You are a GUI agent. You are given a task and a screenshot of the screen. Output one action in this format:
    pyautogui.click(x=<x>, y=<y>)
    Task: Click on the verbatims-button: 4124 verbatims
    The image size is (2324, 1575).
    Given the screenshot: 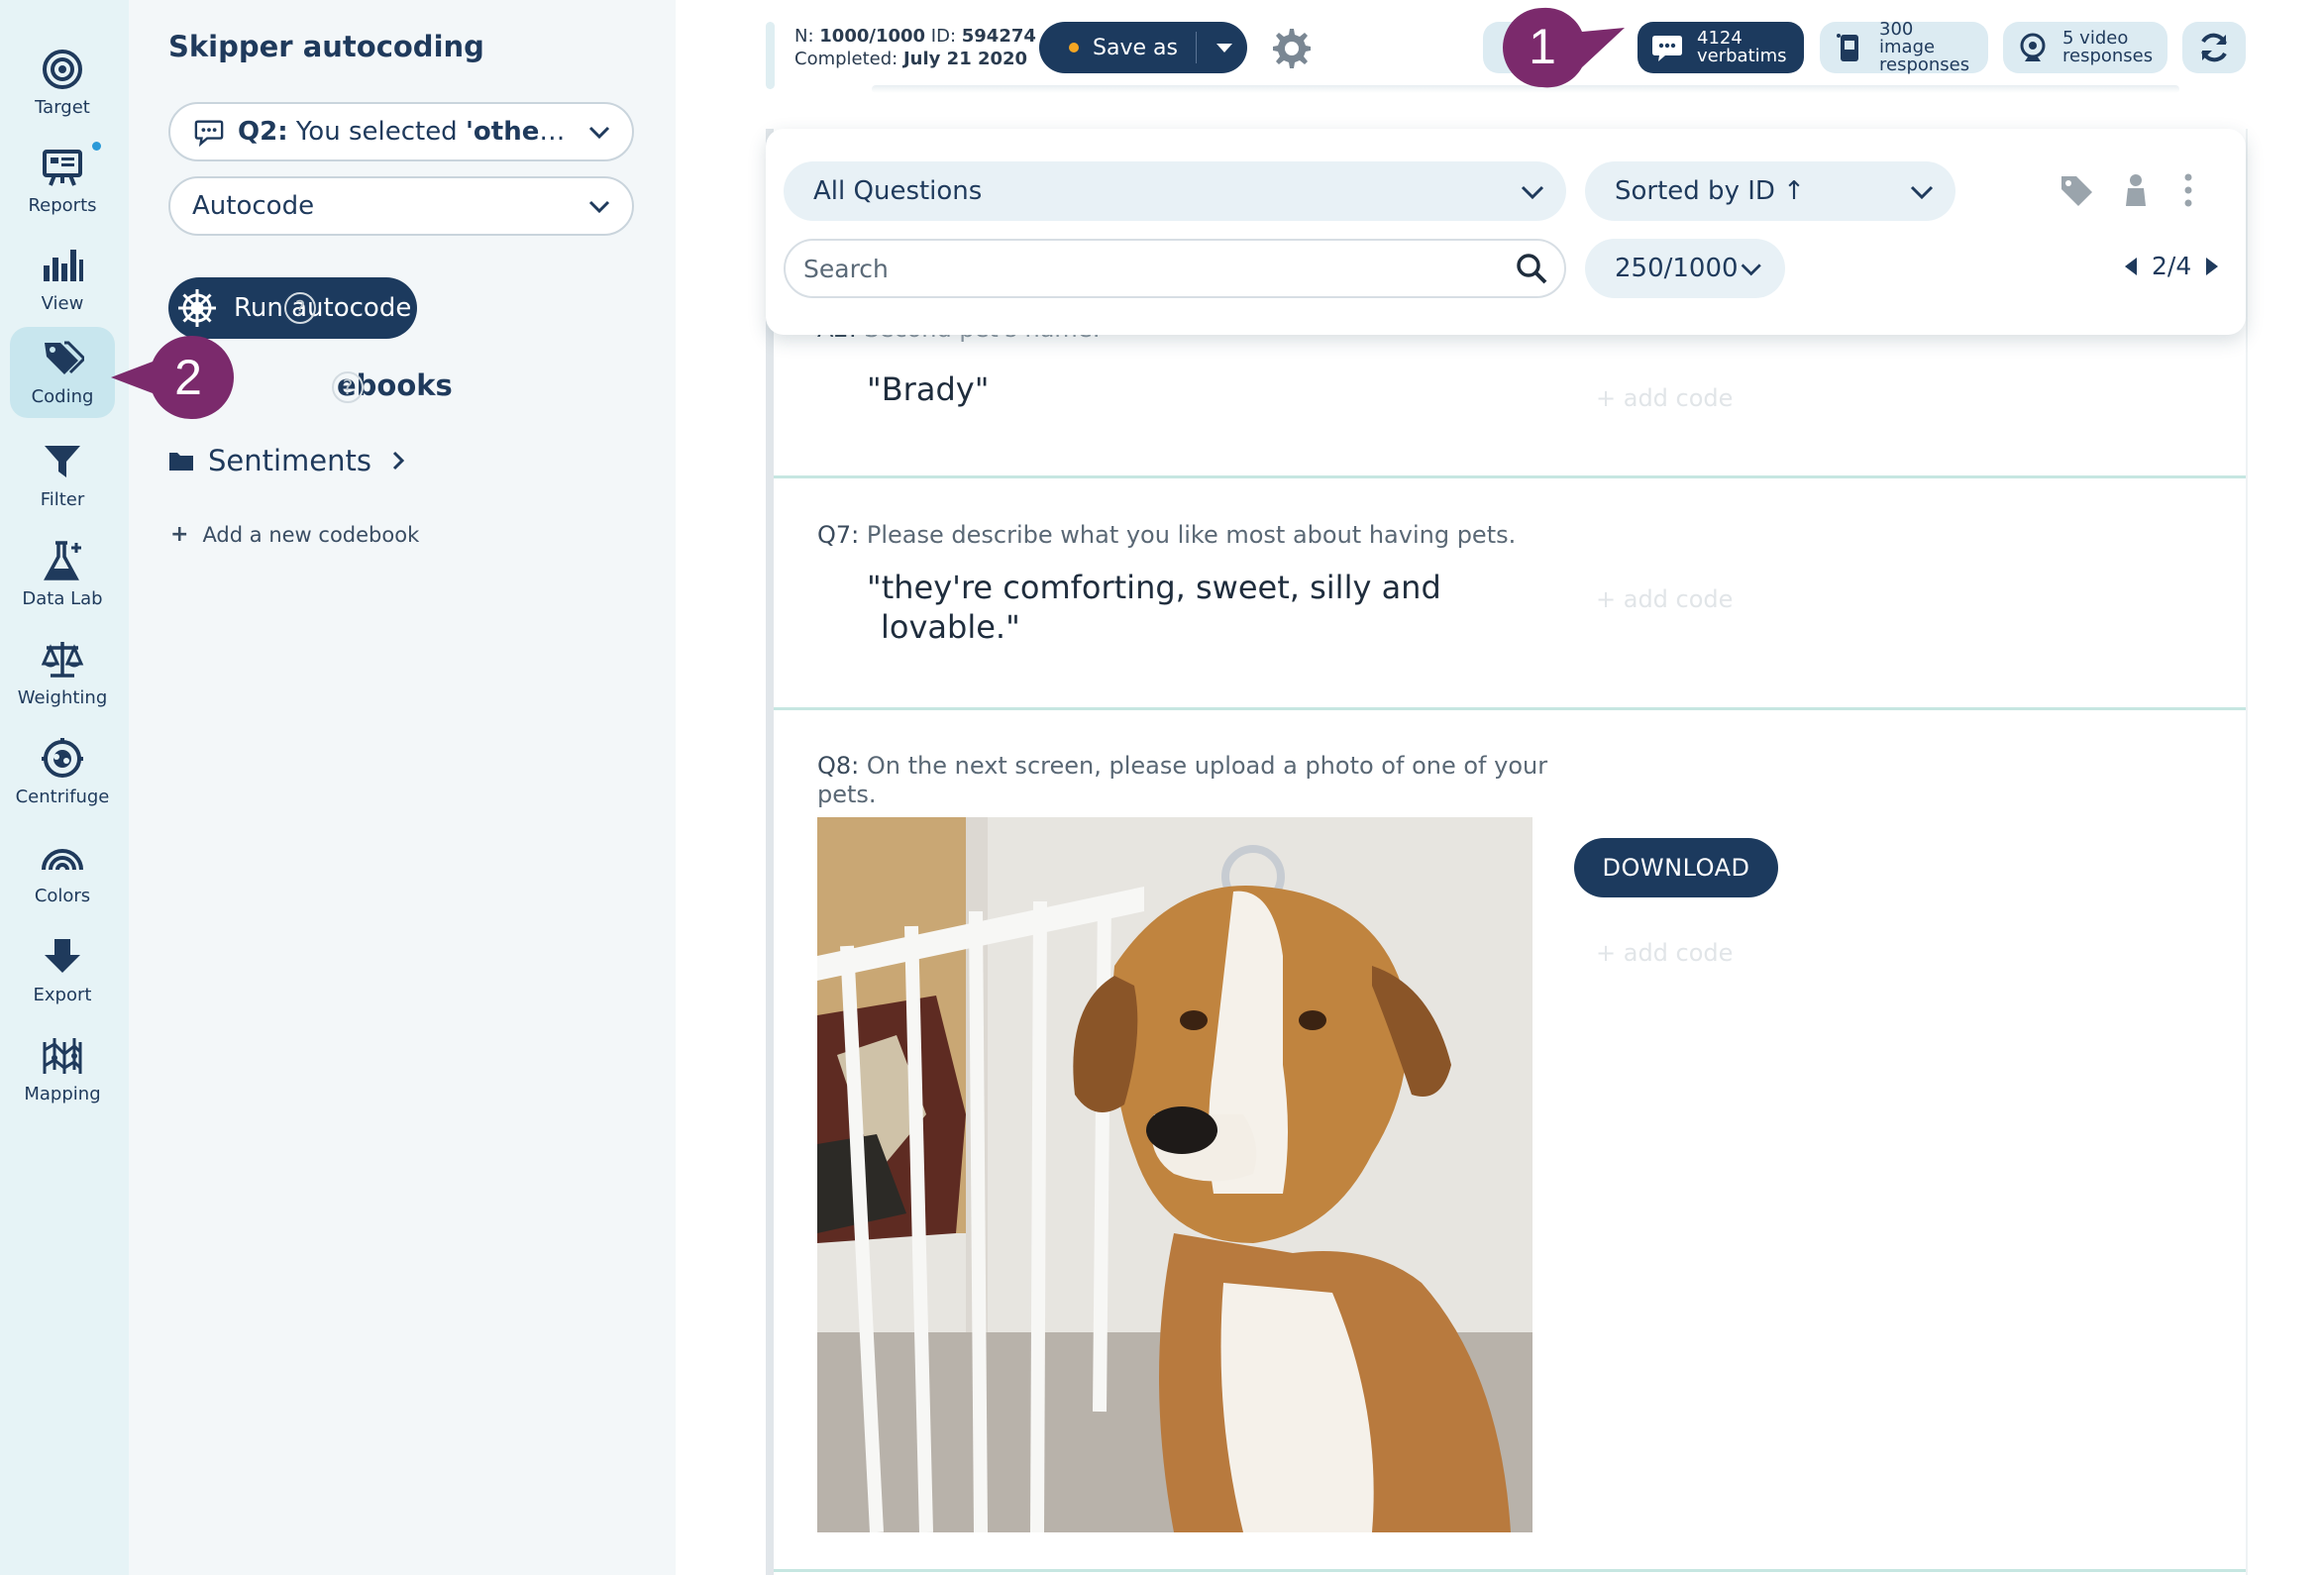 What is the action you would take?
    pyautogui.click(x=1720, y=47)
    